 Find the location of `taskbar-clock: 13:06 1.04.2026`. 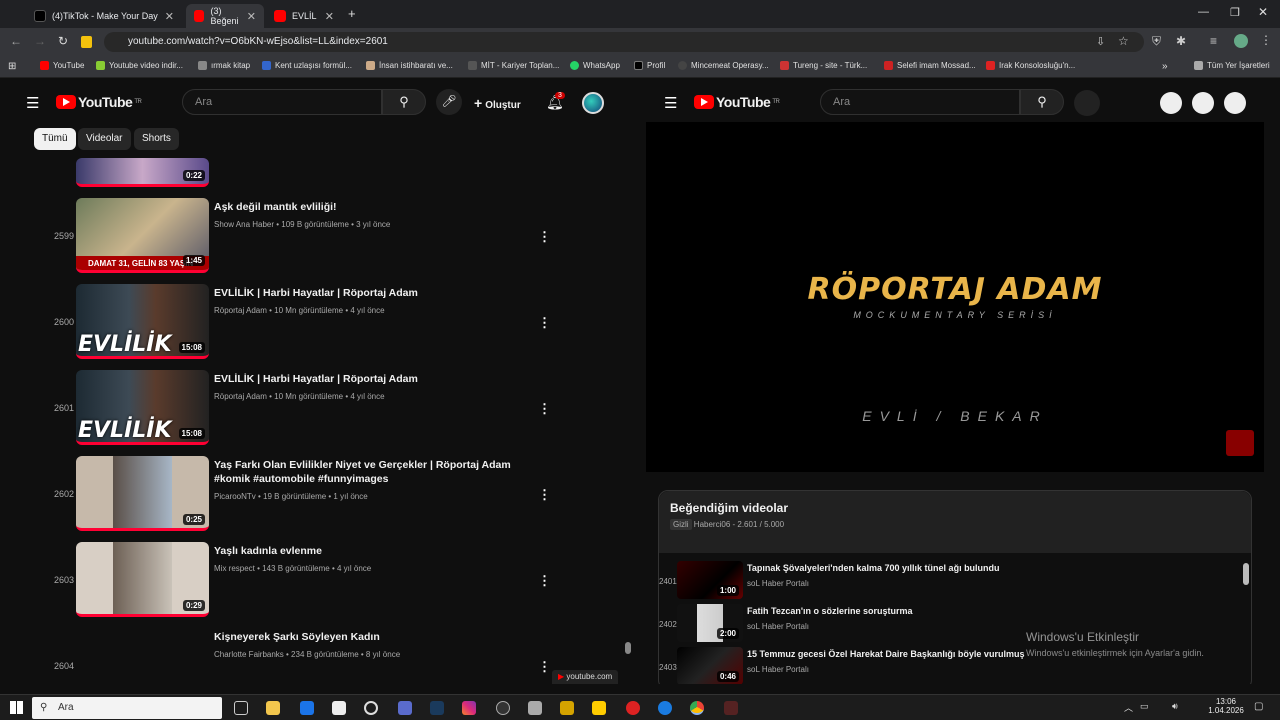

taskbar-clock: 13:06 1.04.2026 is located at coordinates (1226, 706).